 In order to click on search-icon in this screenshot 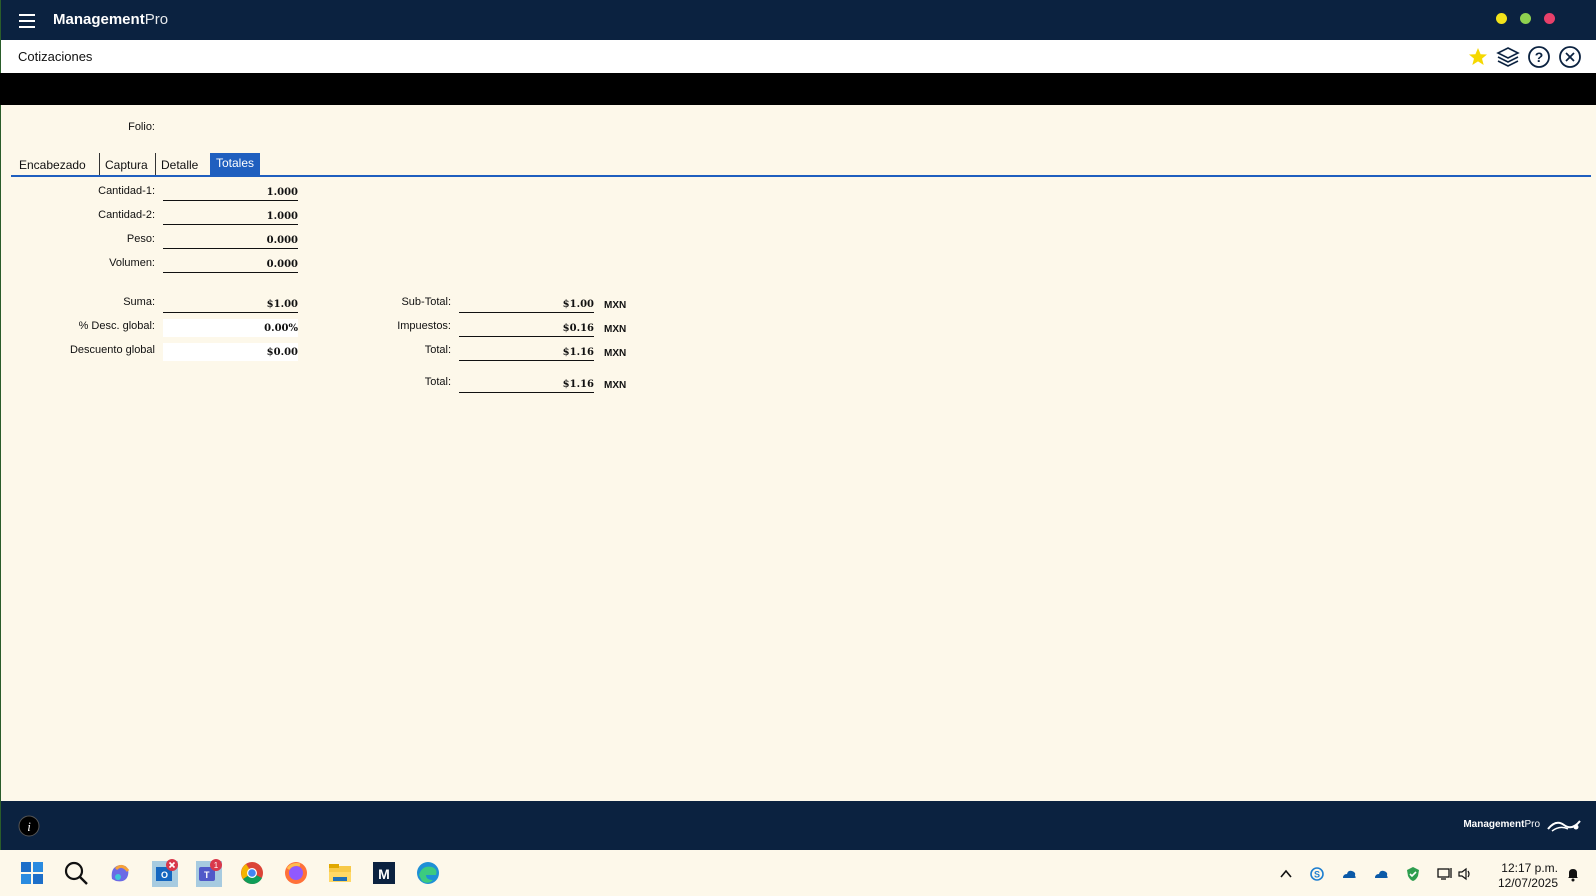, I will do `click(76, 873)`.